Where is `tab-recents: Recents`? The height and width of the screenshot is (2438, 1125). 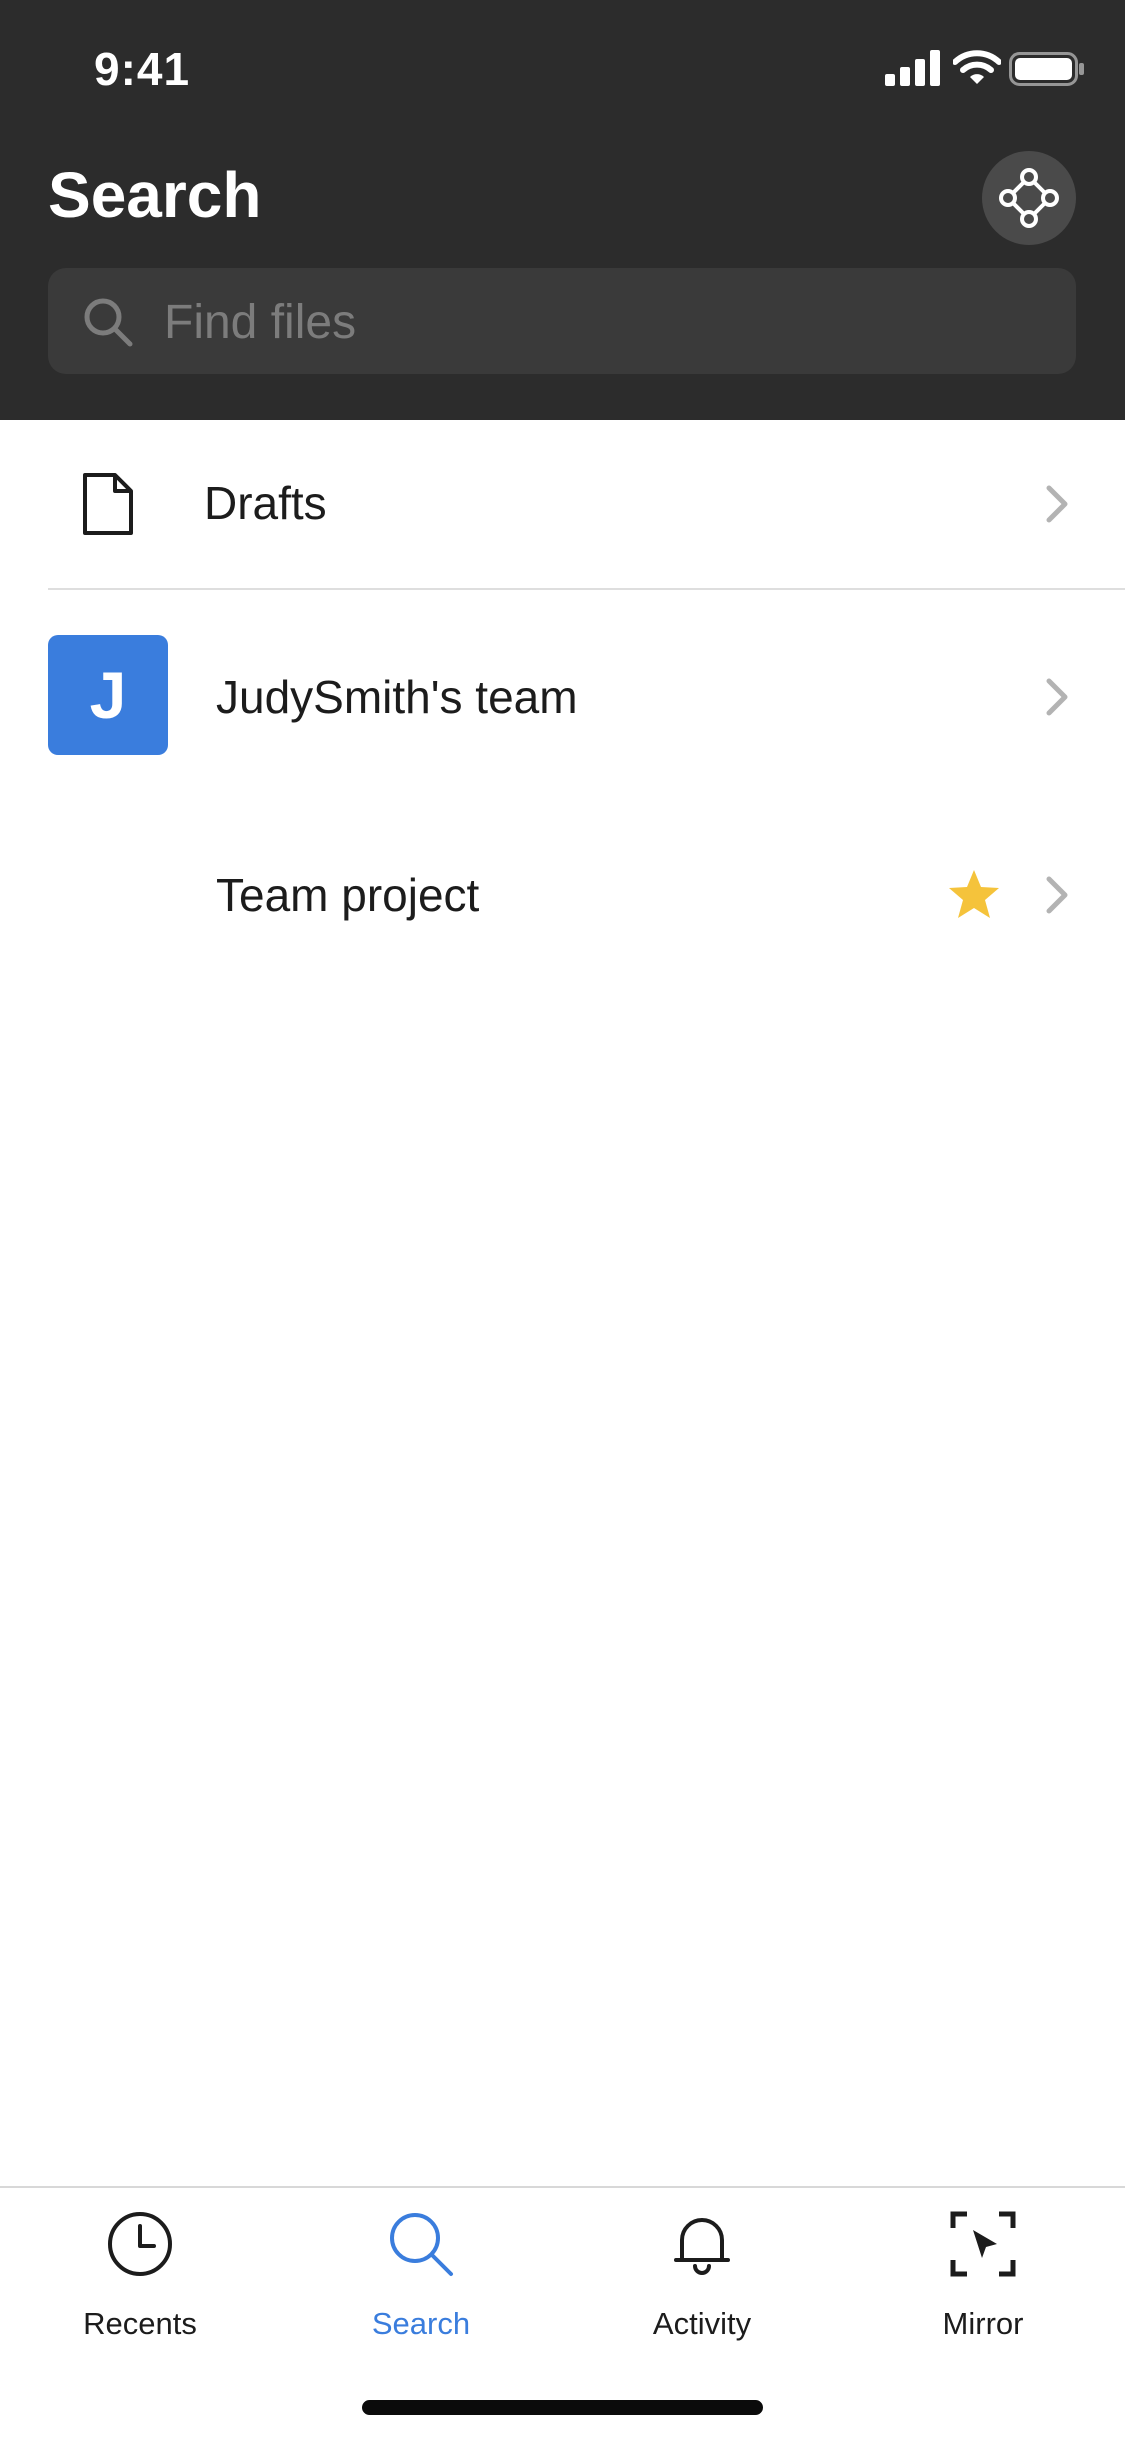 tab-recents: Recents is located at coordinates (140, 2273).